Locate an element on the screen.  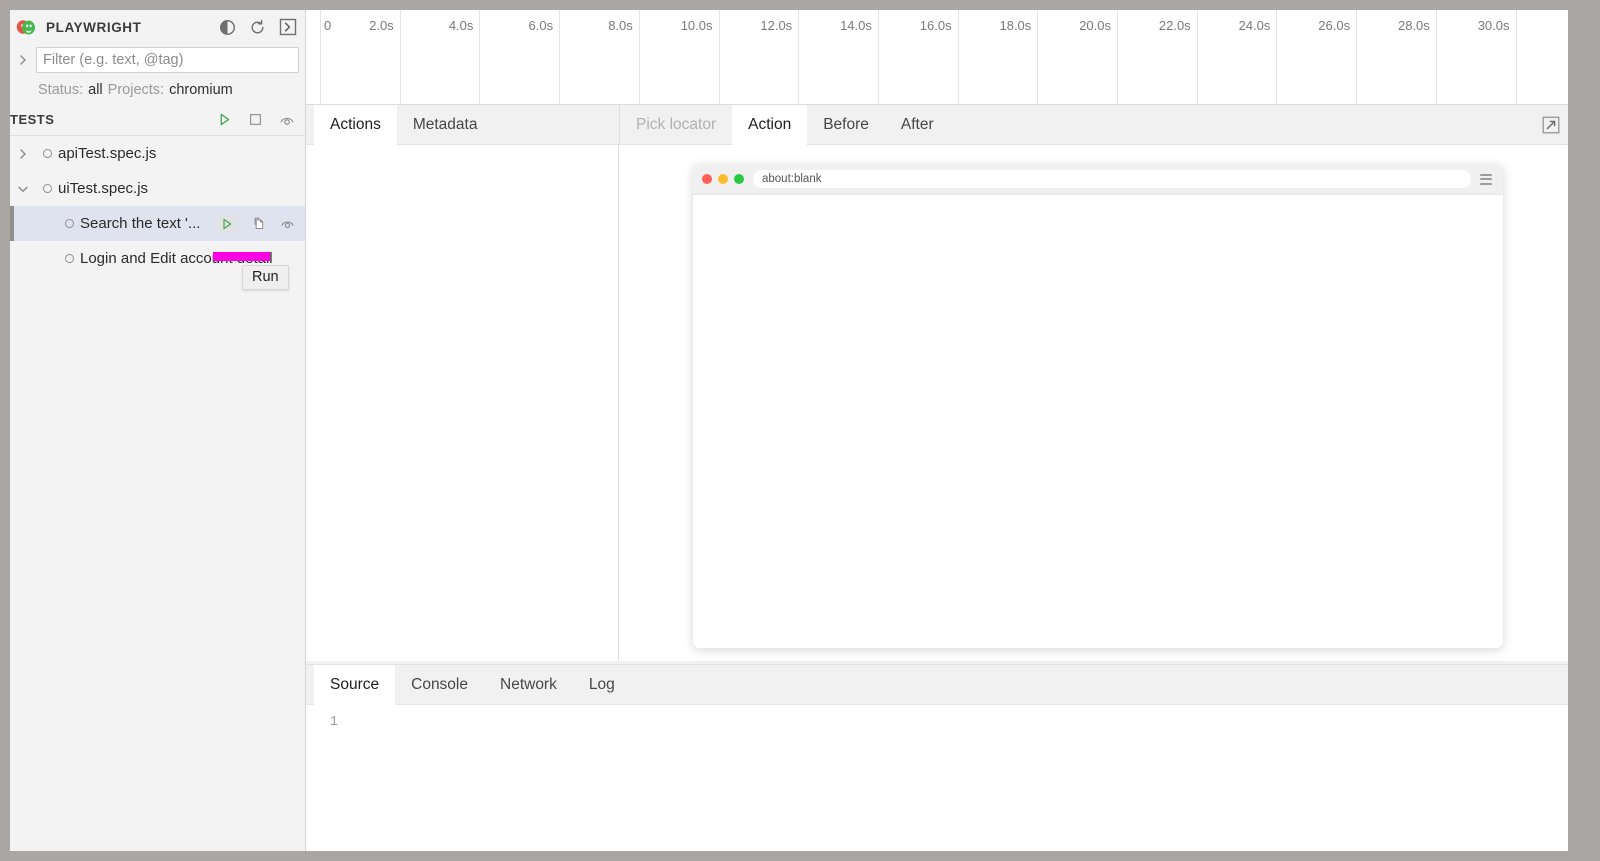
theme-toggle-icon is located at coordinates (227, 27).